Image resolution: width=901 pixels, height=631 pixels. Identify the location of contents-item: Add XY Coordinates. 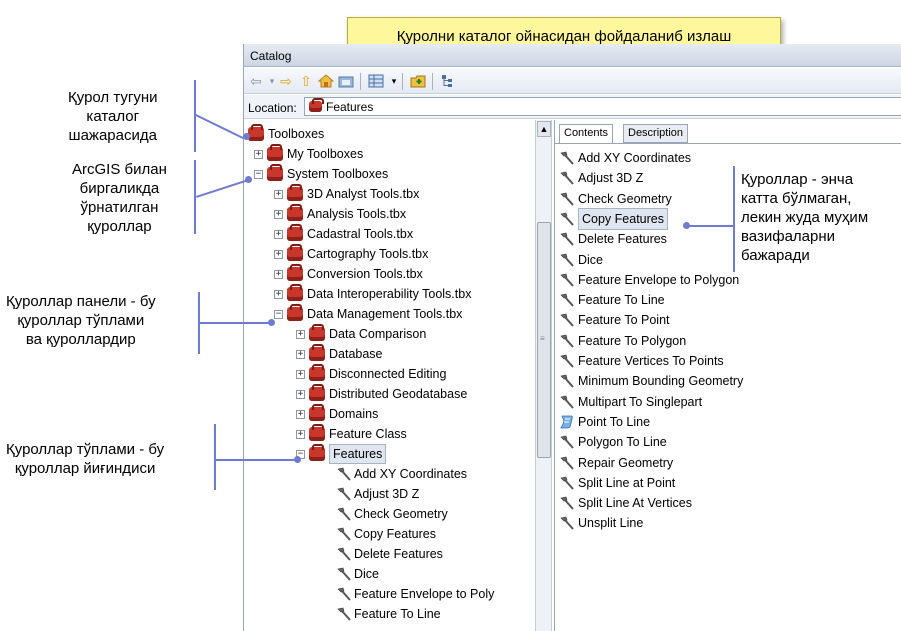
(625, 158).